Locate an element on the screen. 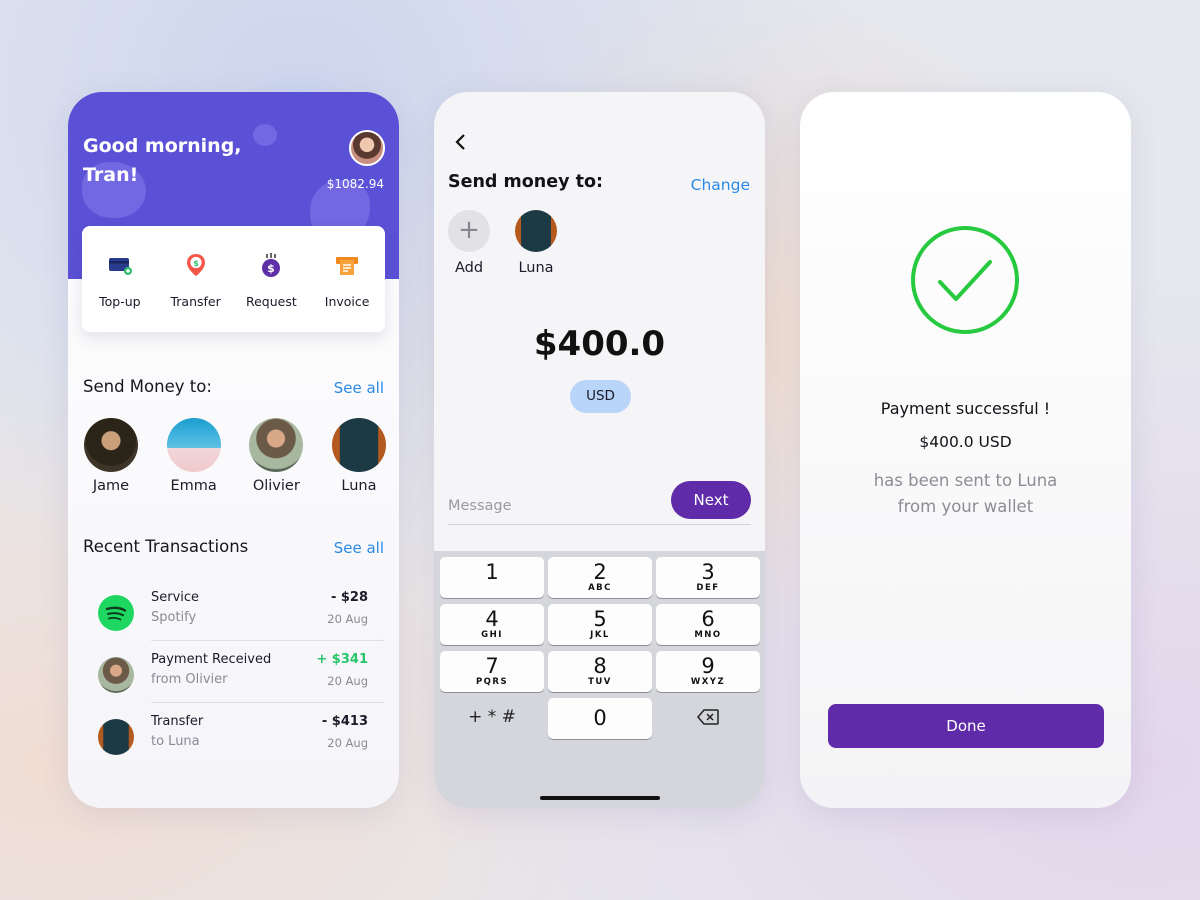 The height and width of the screenshot is (900, 1200). key-0: 0 is located at coordinates (600, 718).